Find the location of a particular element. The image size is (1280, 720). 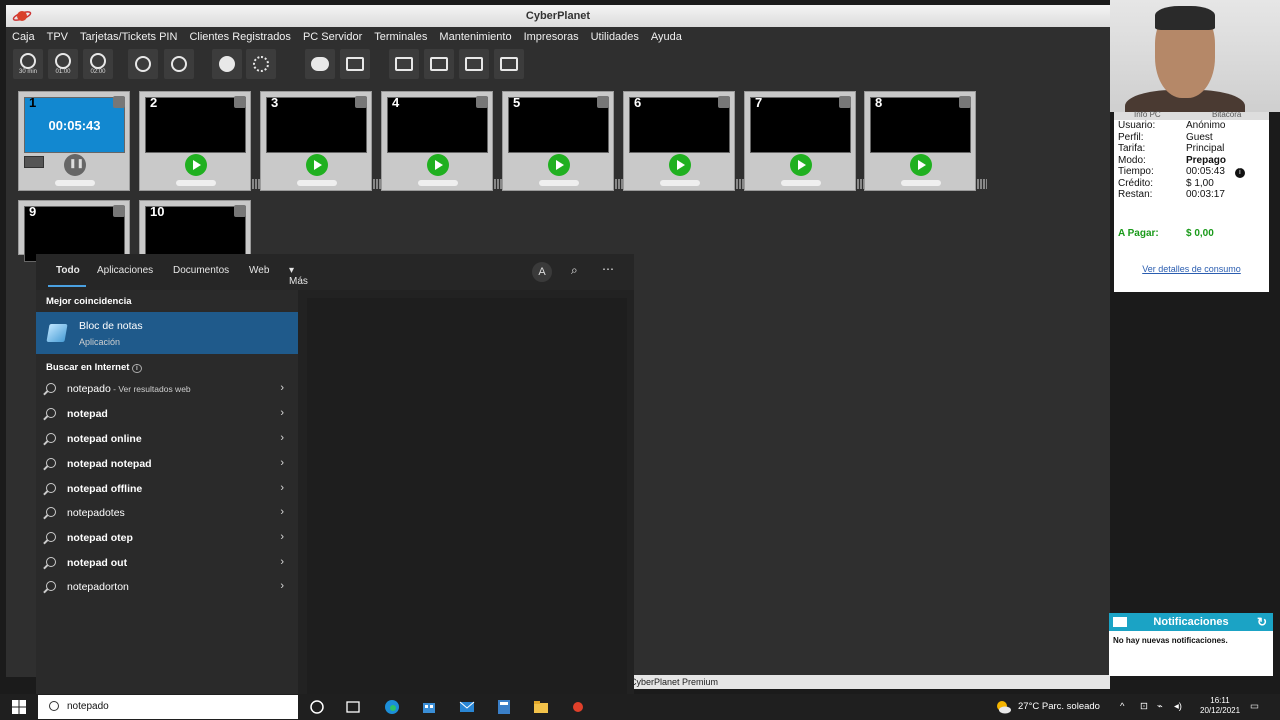

menu-tpv: TPV is located at coordinates (57, 37).